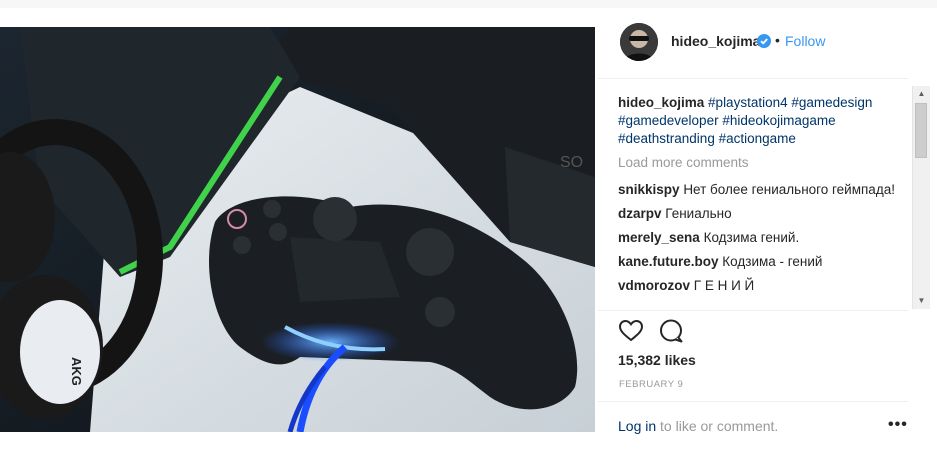 This screenshot has width=937, height=455. What do you see at coordinates (640, 213) in the screenshot?
I see `comment-username: dzarpv` at bounding box center [640, 213].